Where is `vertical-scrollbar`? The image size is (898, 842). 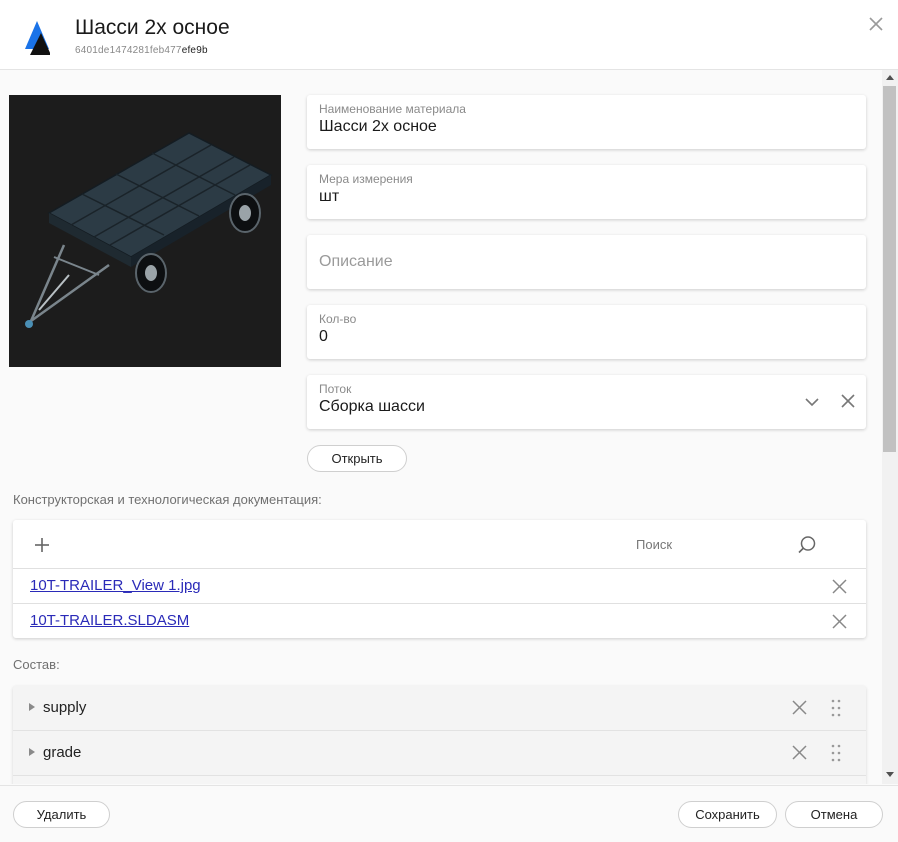
vertical-scrollbar is located at coordinates (890, 427).